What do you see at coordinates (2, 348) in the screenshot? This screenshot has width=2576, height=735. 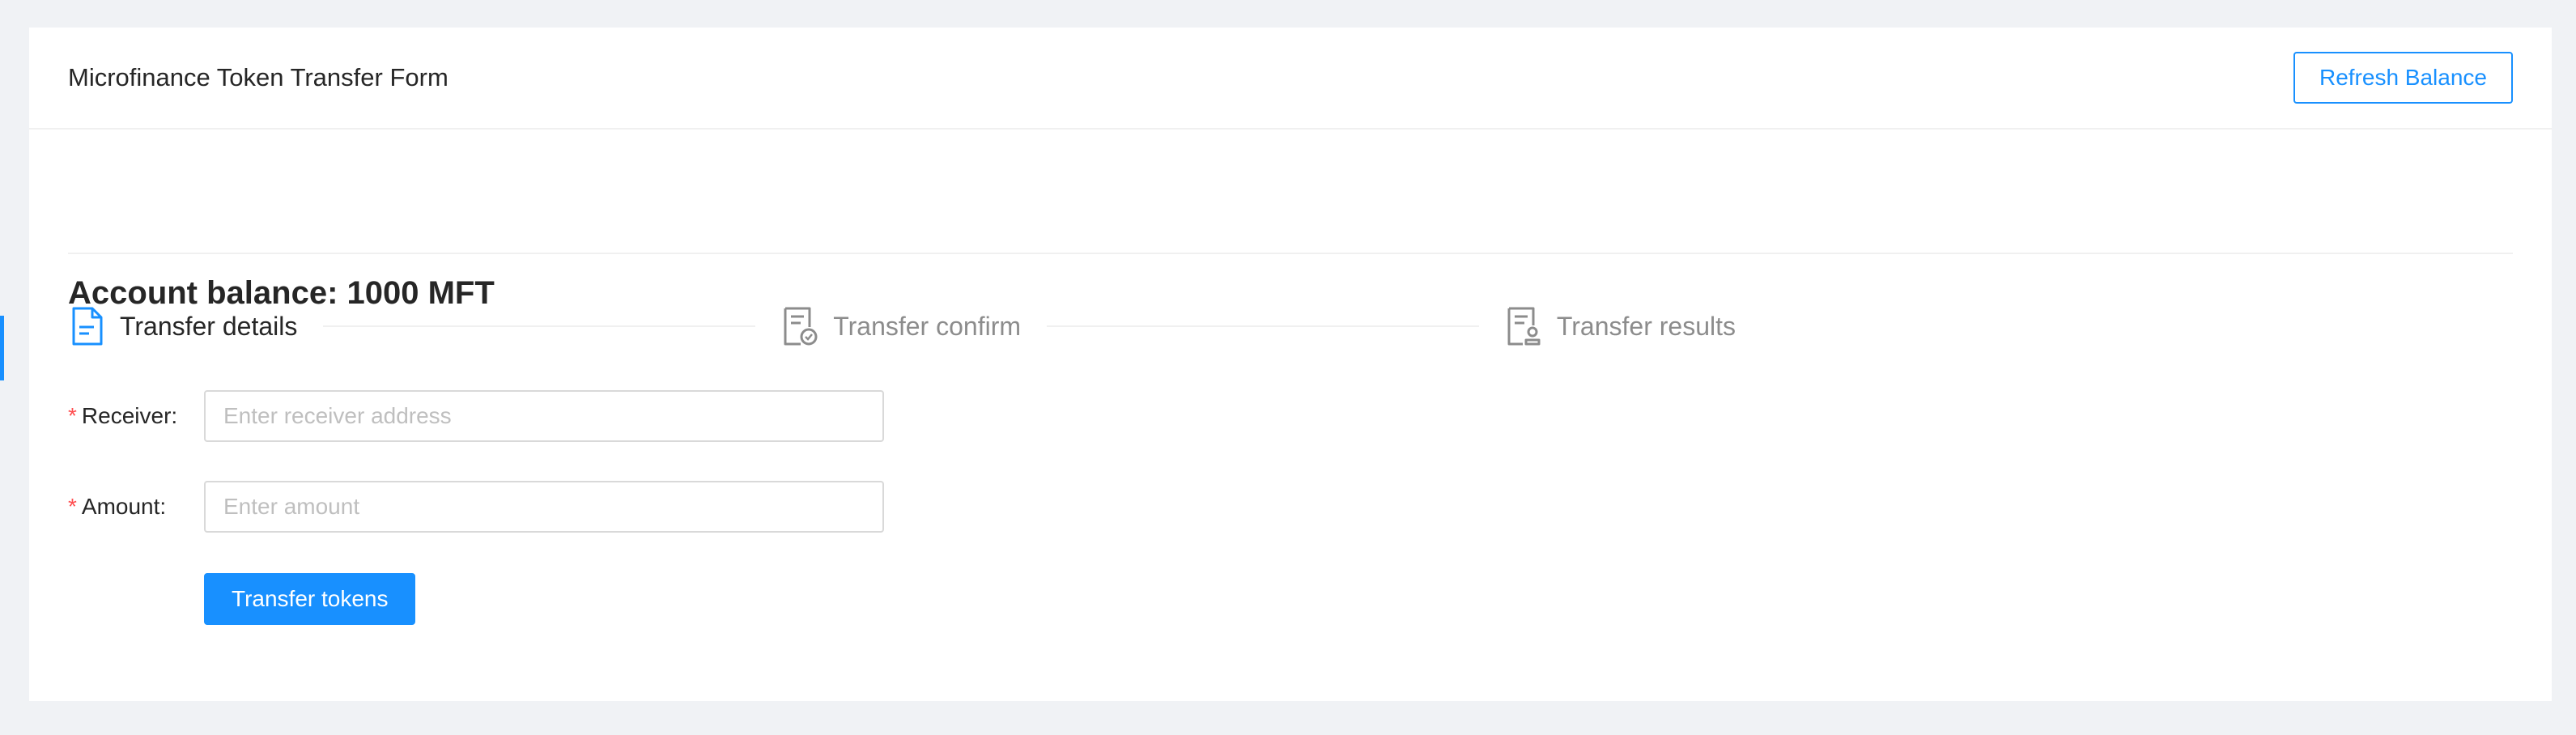 I see `left-accent-bar` at bounding box center [2, 348].